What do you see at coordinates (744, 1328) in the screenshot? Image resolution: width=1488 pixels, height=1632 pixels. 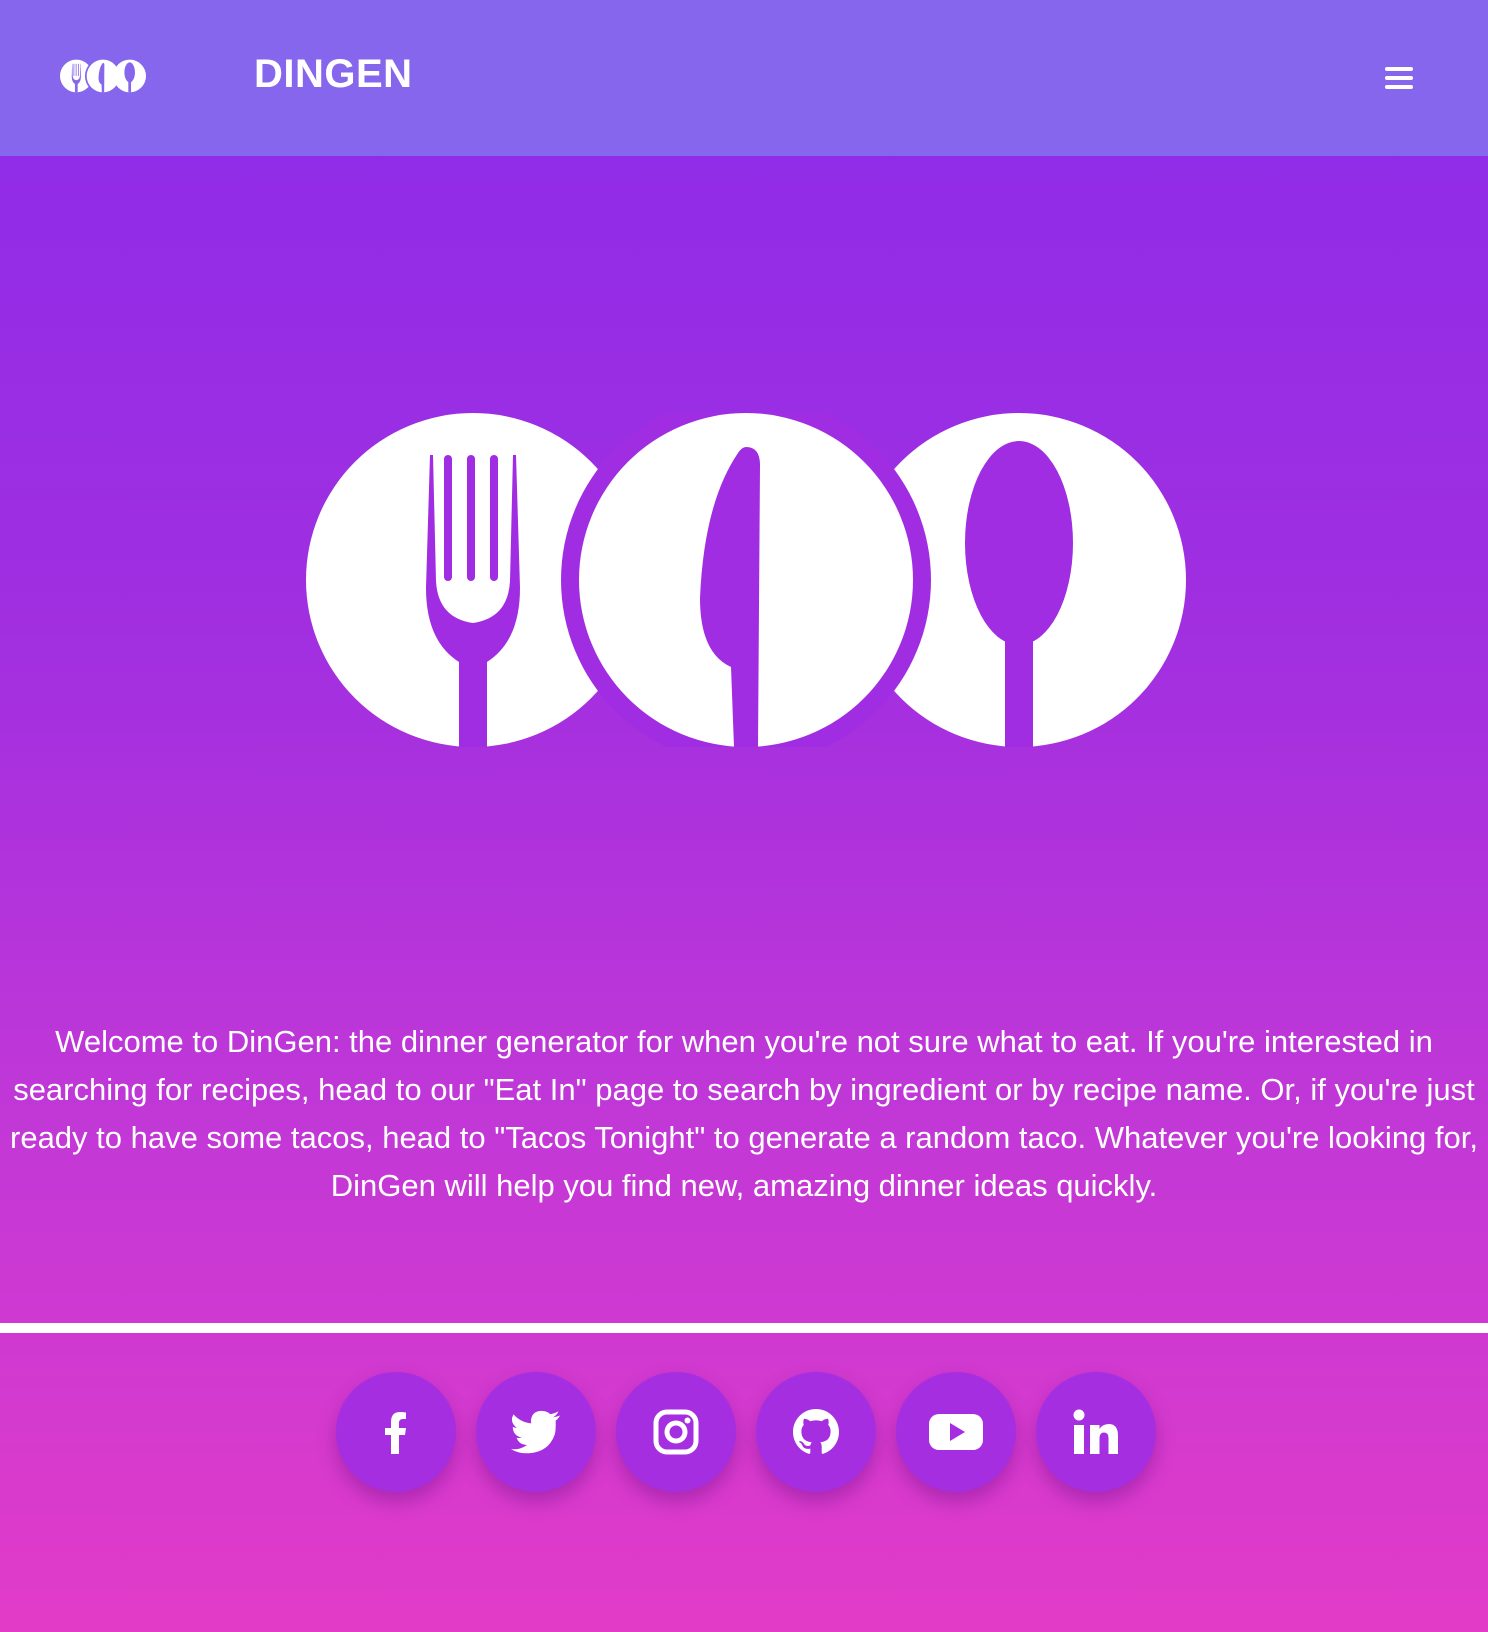 I see `footer-divider` at bounding box center [744, 1328].